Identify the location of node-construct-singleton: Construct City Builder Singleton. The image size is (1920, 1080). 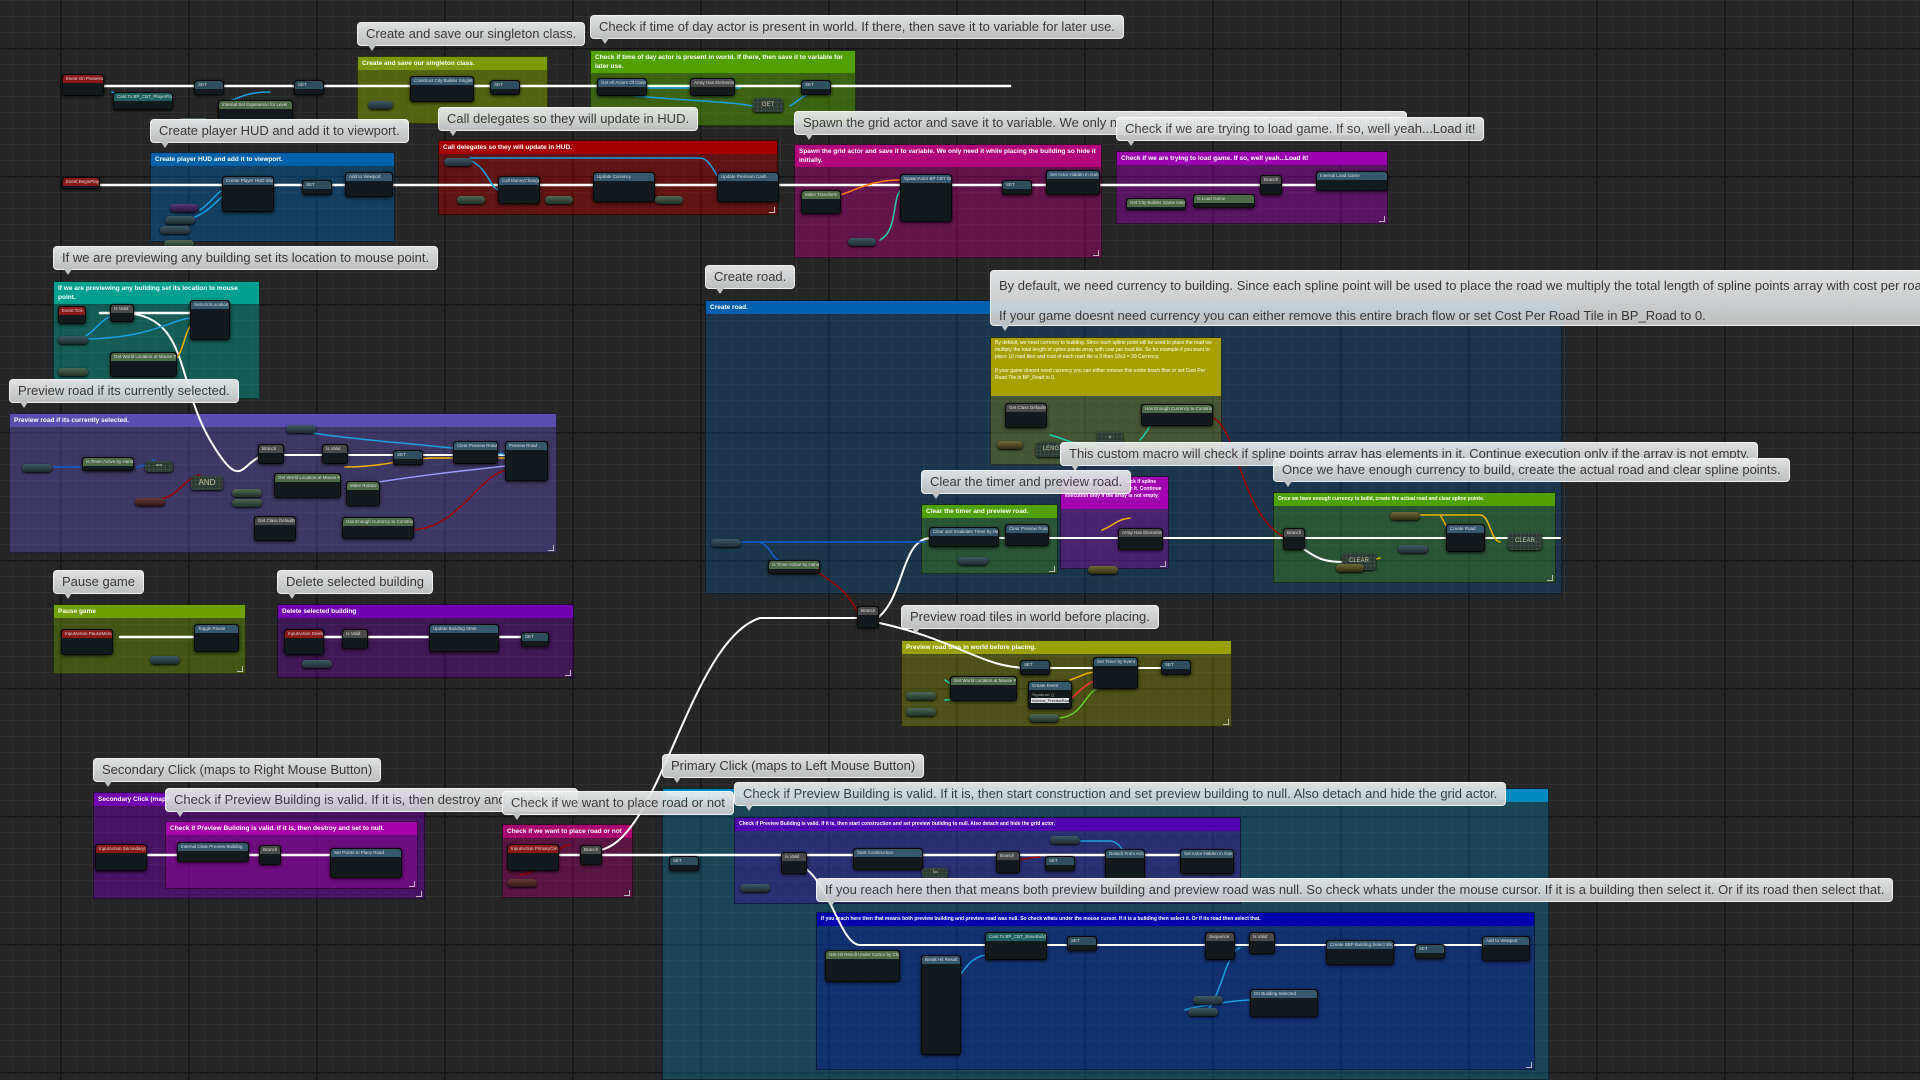
(442, 89).